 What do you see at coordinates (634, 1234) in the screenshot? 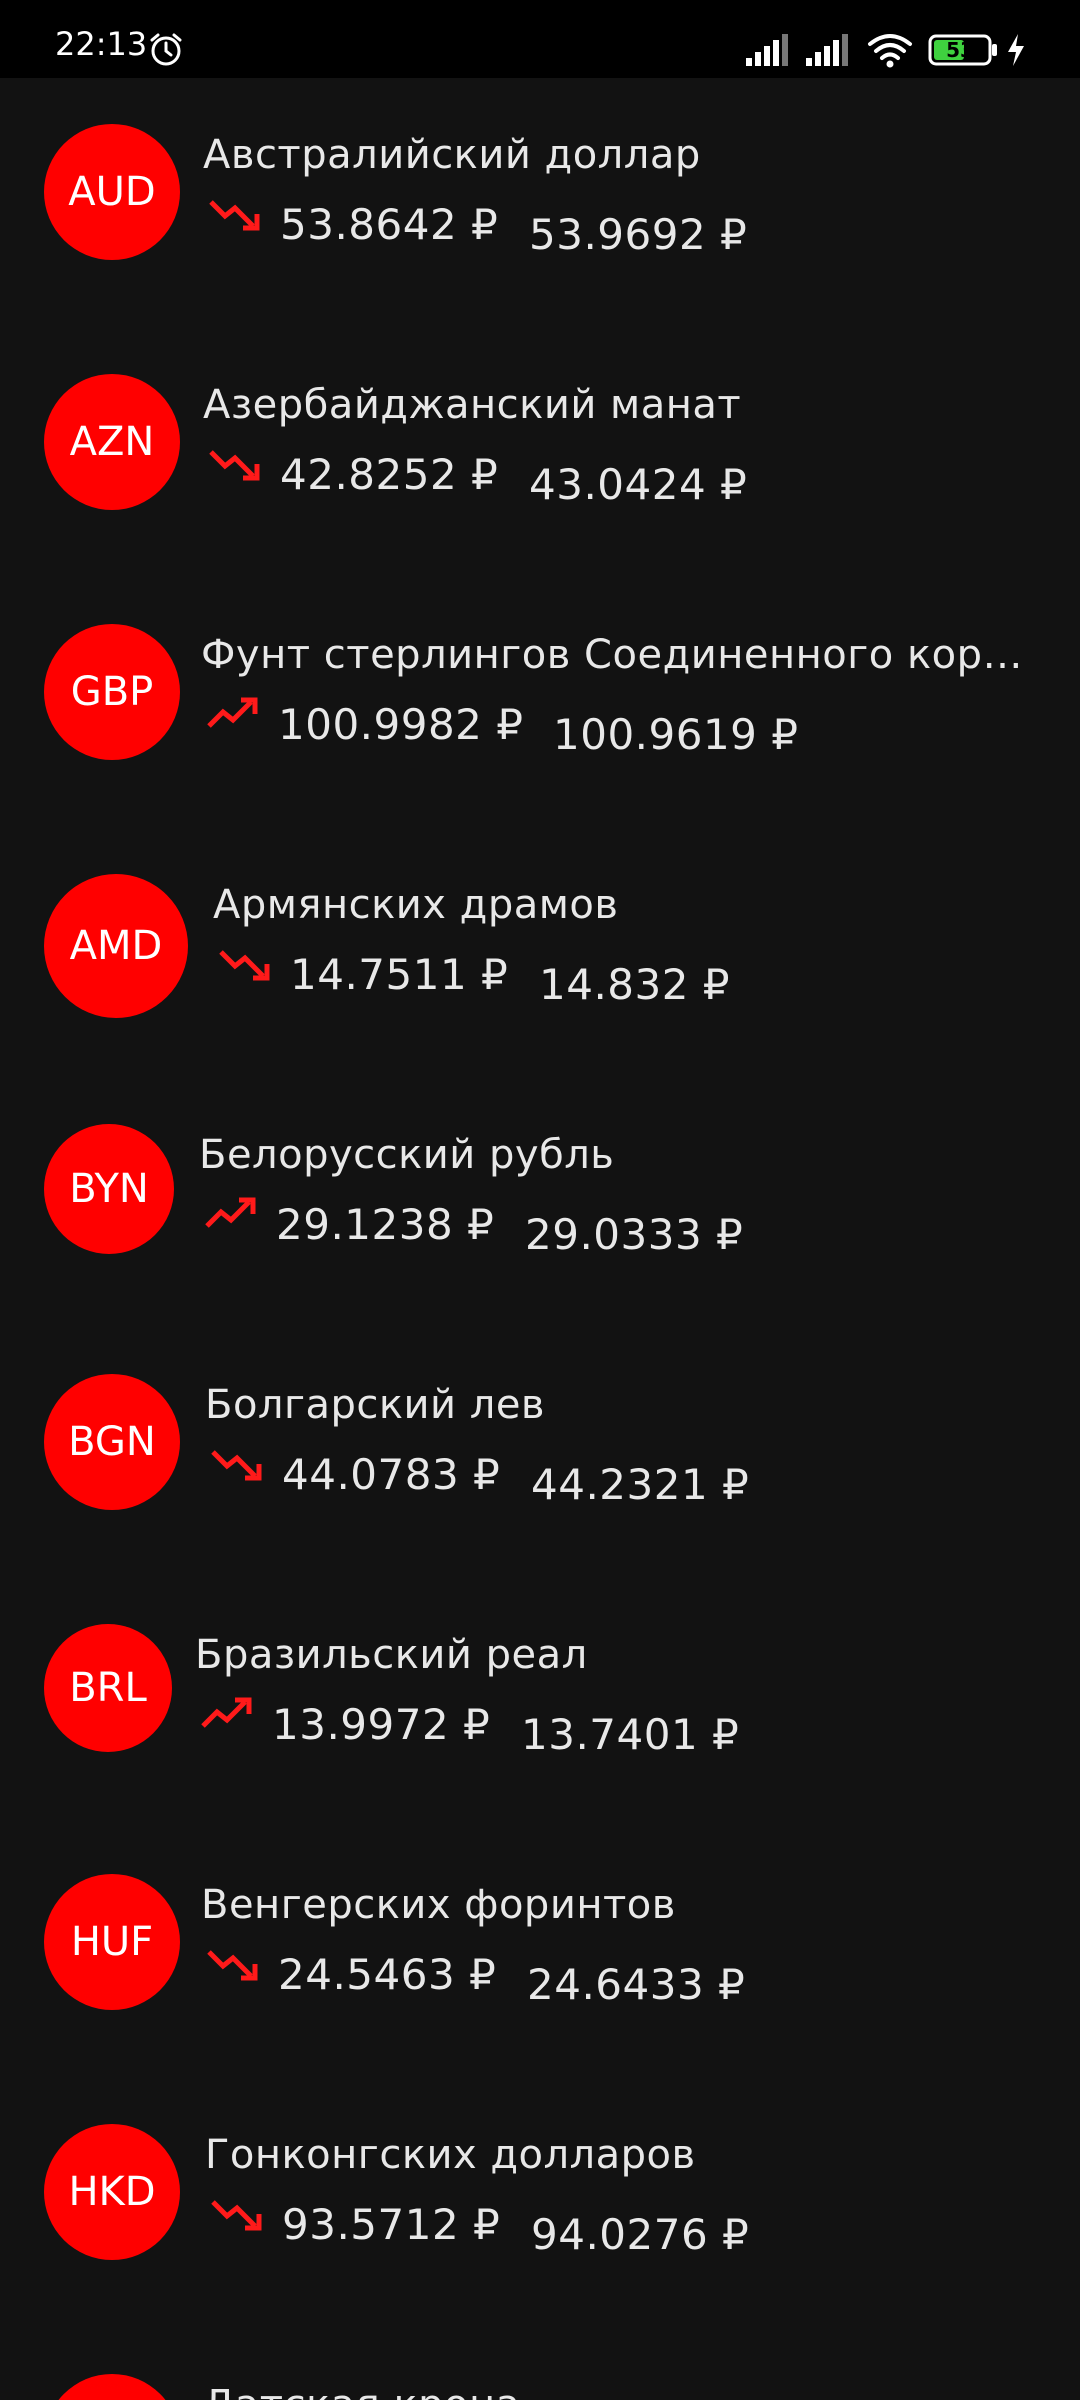
I see `rate-value-2: 29.0333 ₽` at bounding box center [634, 1234].